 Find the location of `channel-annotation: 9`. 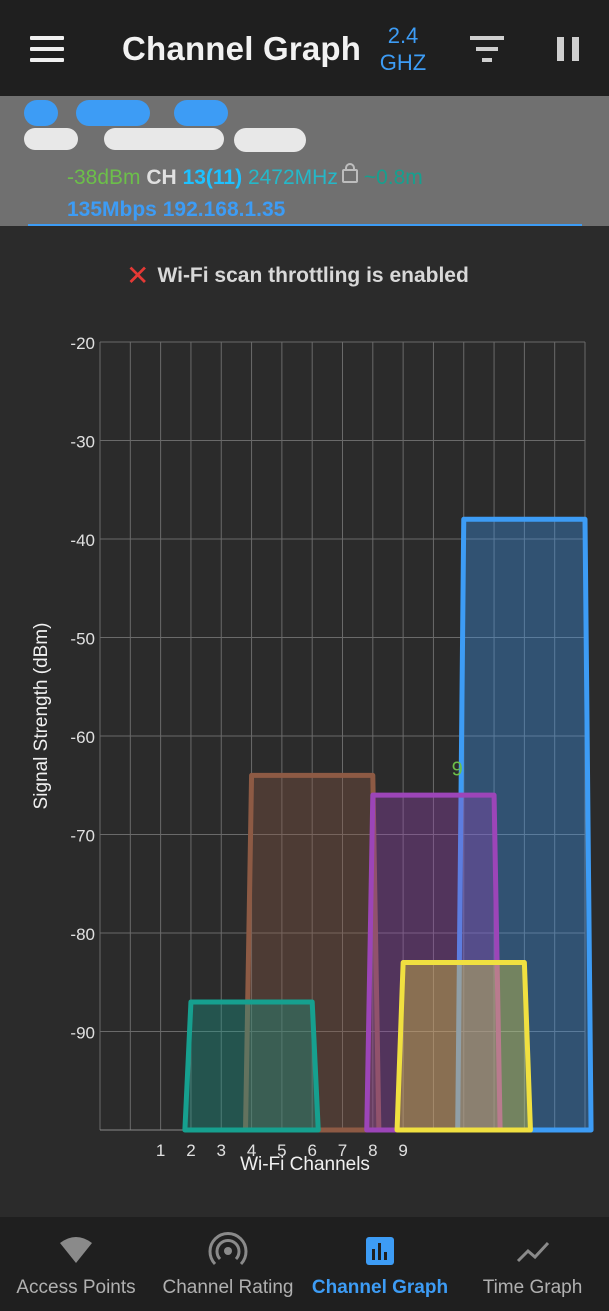

channel-annotation: 9 is located at coordinates (457, 769).